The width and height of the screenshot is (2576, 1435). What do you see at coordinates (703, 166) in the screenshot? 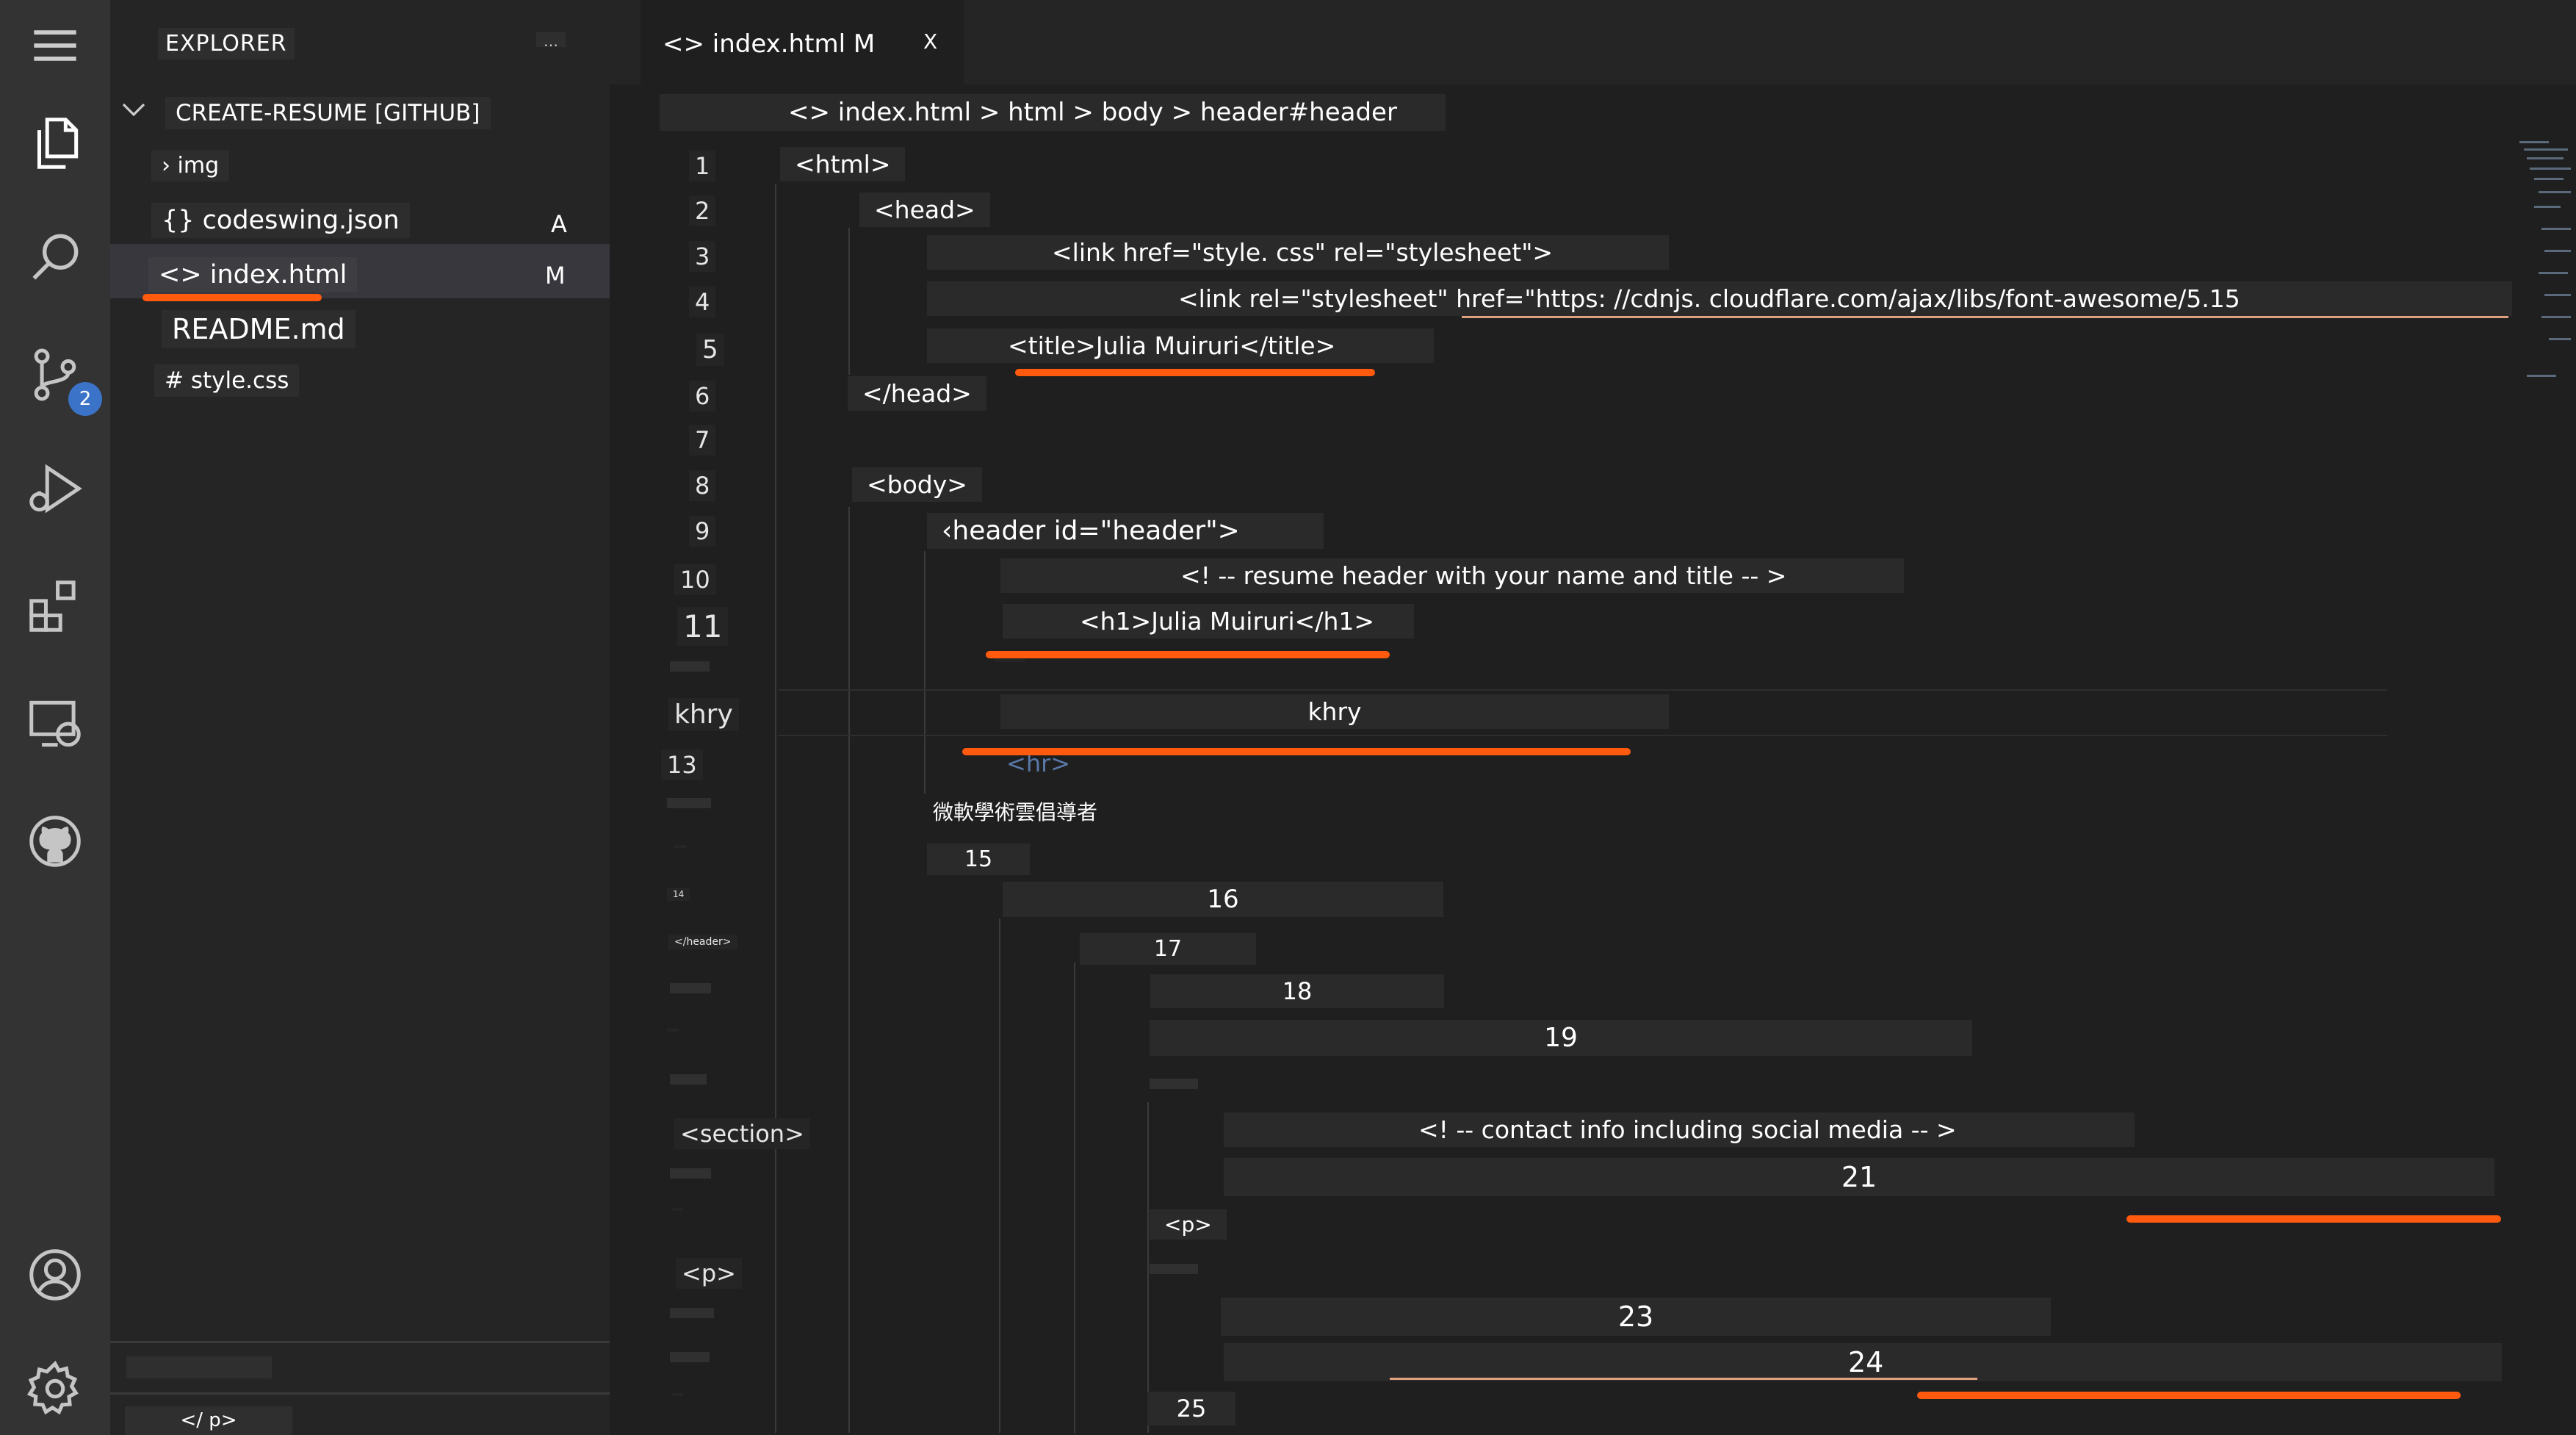
I see `line-number: 1` at bounding box center [703, 166].